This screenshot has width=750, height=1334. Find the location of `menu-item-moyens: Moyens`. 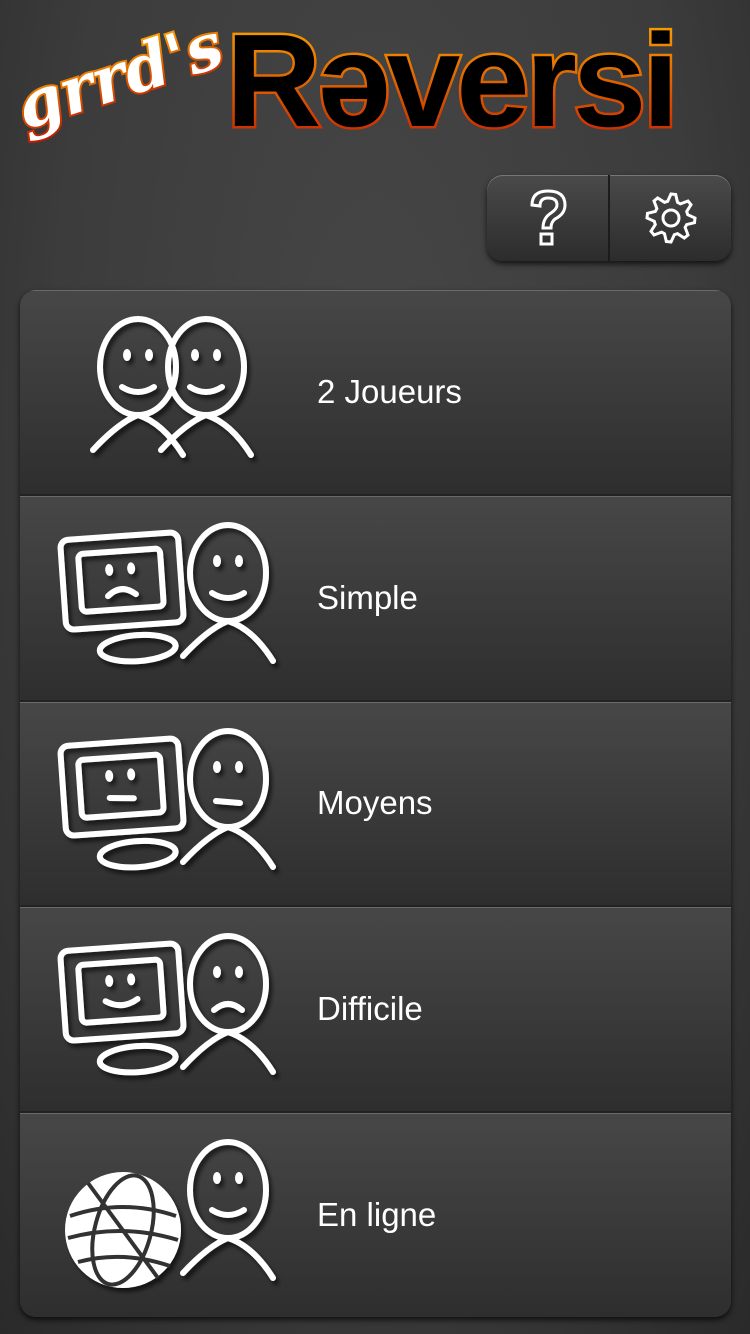

menu-item-moyens: Moyens is located at coordinates (375, 803).